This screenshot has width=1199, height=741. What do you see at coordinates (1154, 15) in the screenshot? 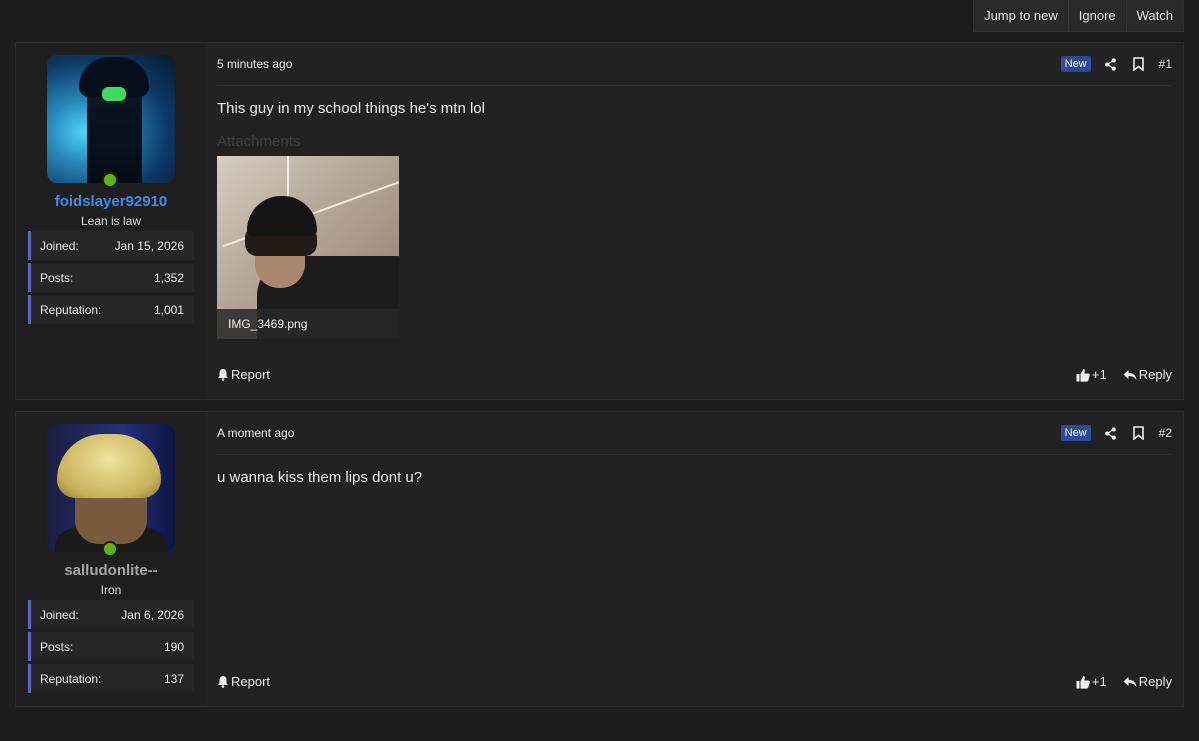
I see `watch-button: Watch` at bounding box center [1154, 15].